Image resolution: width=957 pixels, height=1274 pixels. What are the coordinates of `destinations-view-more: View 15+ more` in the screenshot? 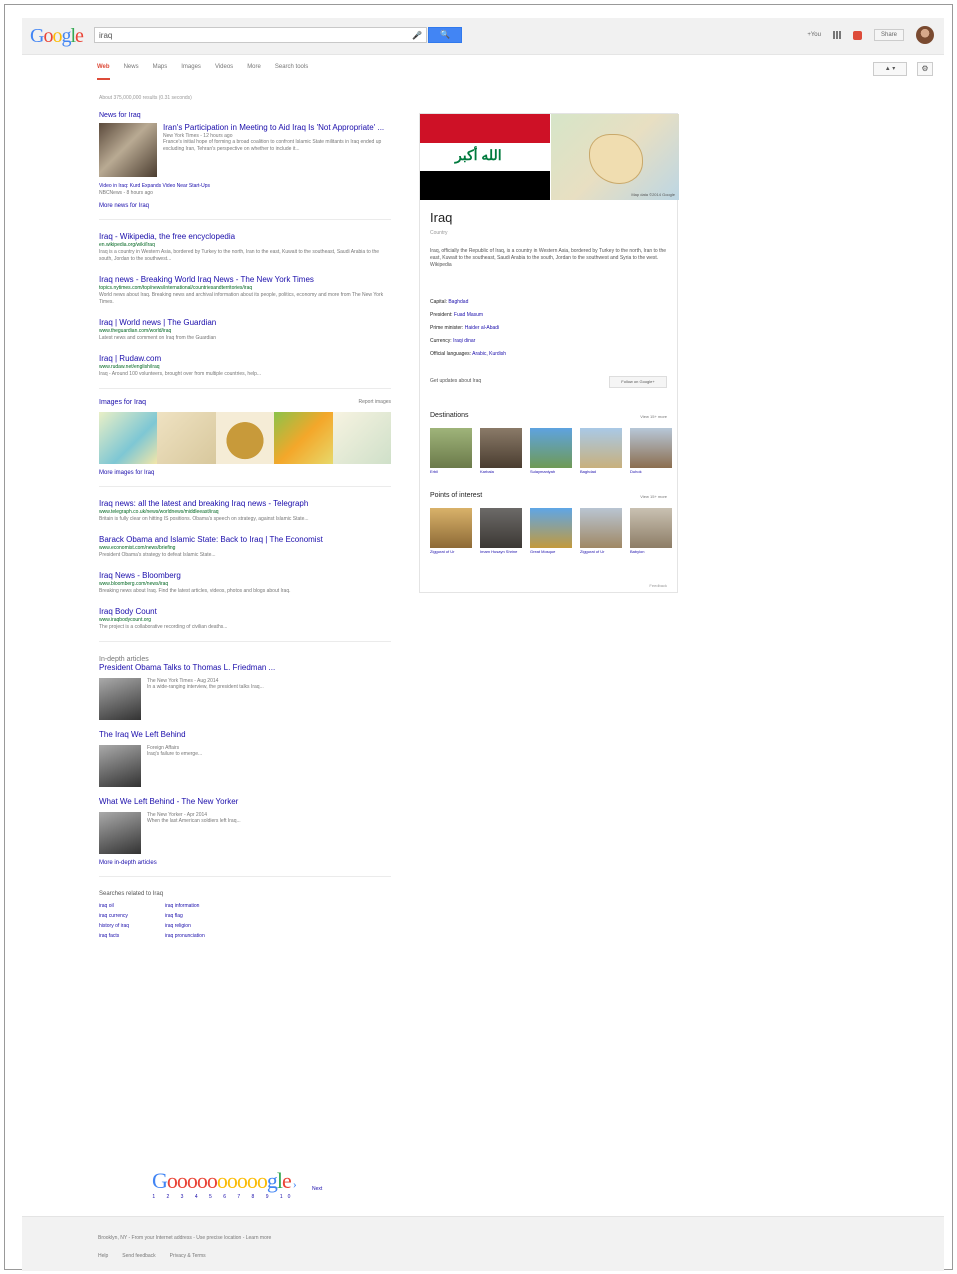 It's located at (653, 416).